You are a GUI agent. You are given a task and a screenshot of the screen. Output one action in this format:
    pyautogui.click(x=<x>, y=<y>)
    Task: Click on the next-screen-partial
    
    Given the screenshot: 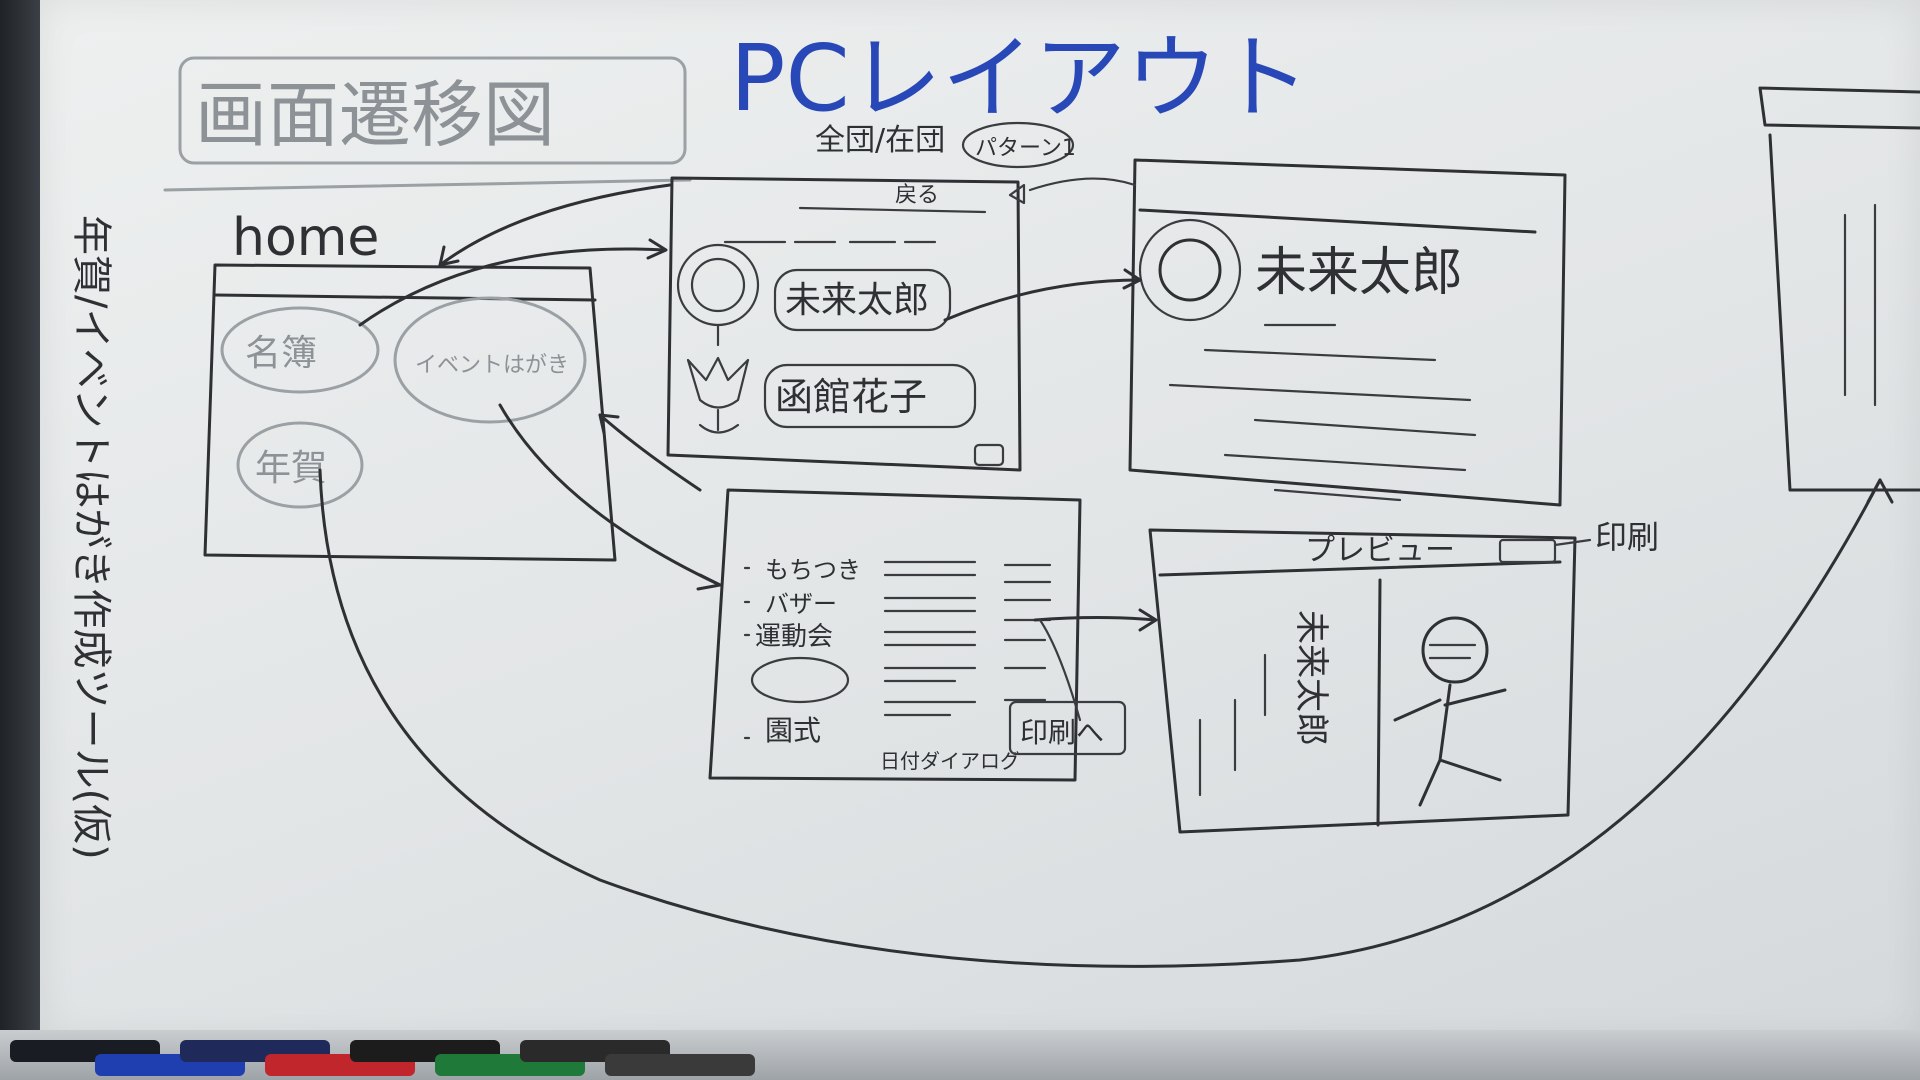 What is the action you would take?
    pyautogui.click(x=1839, y=289)
    